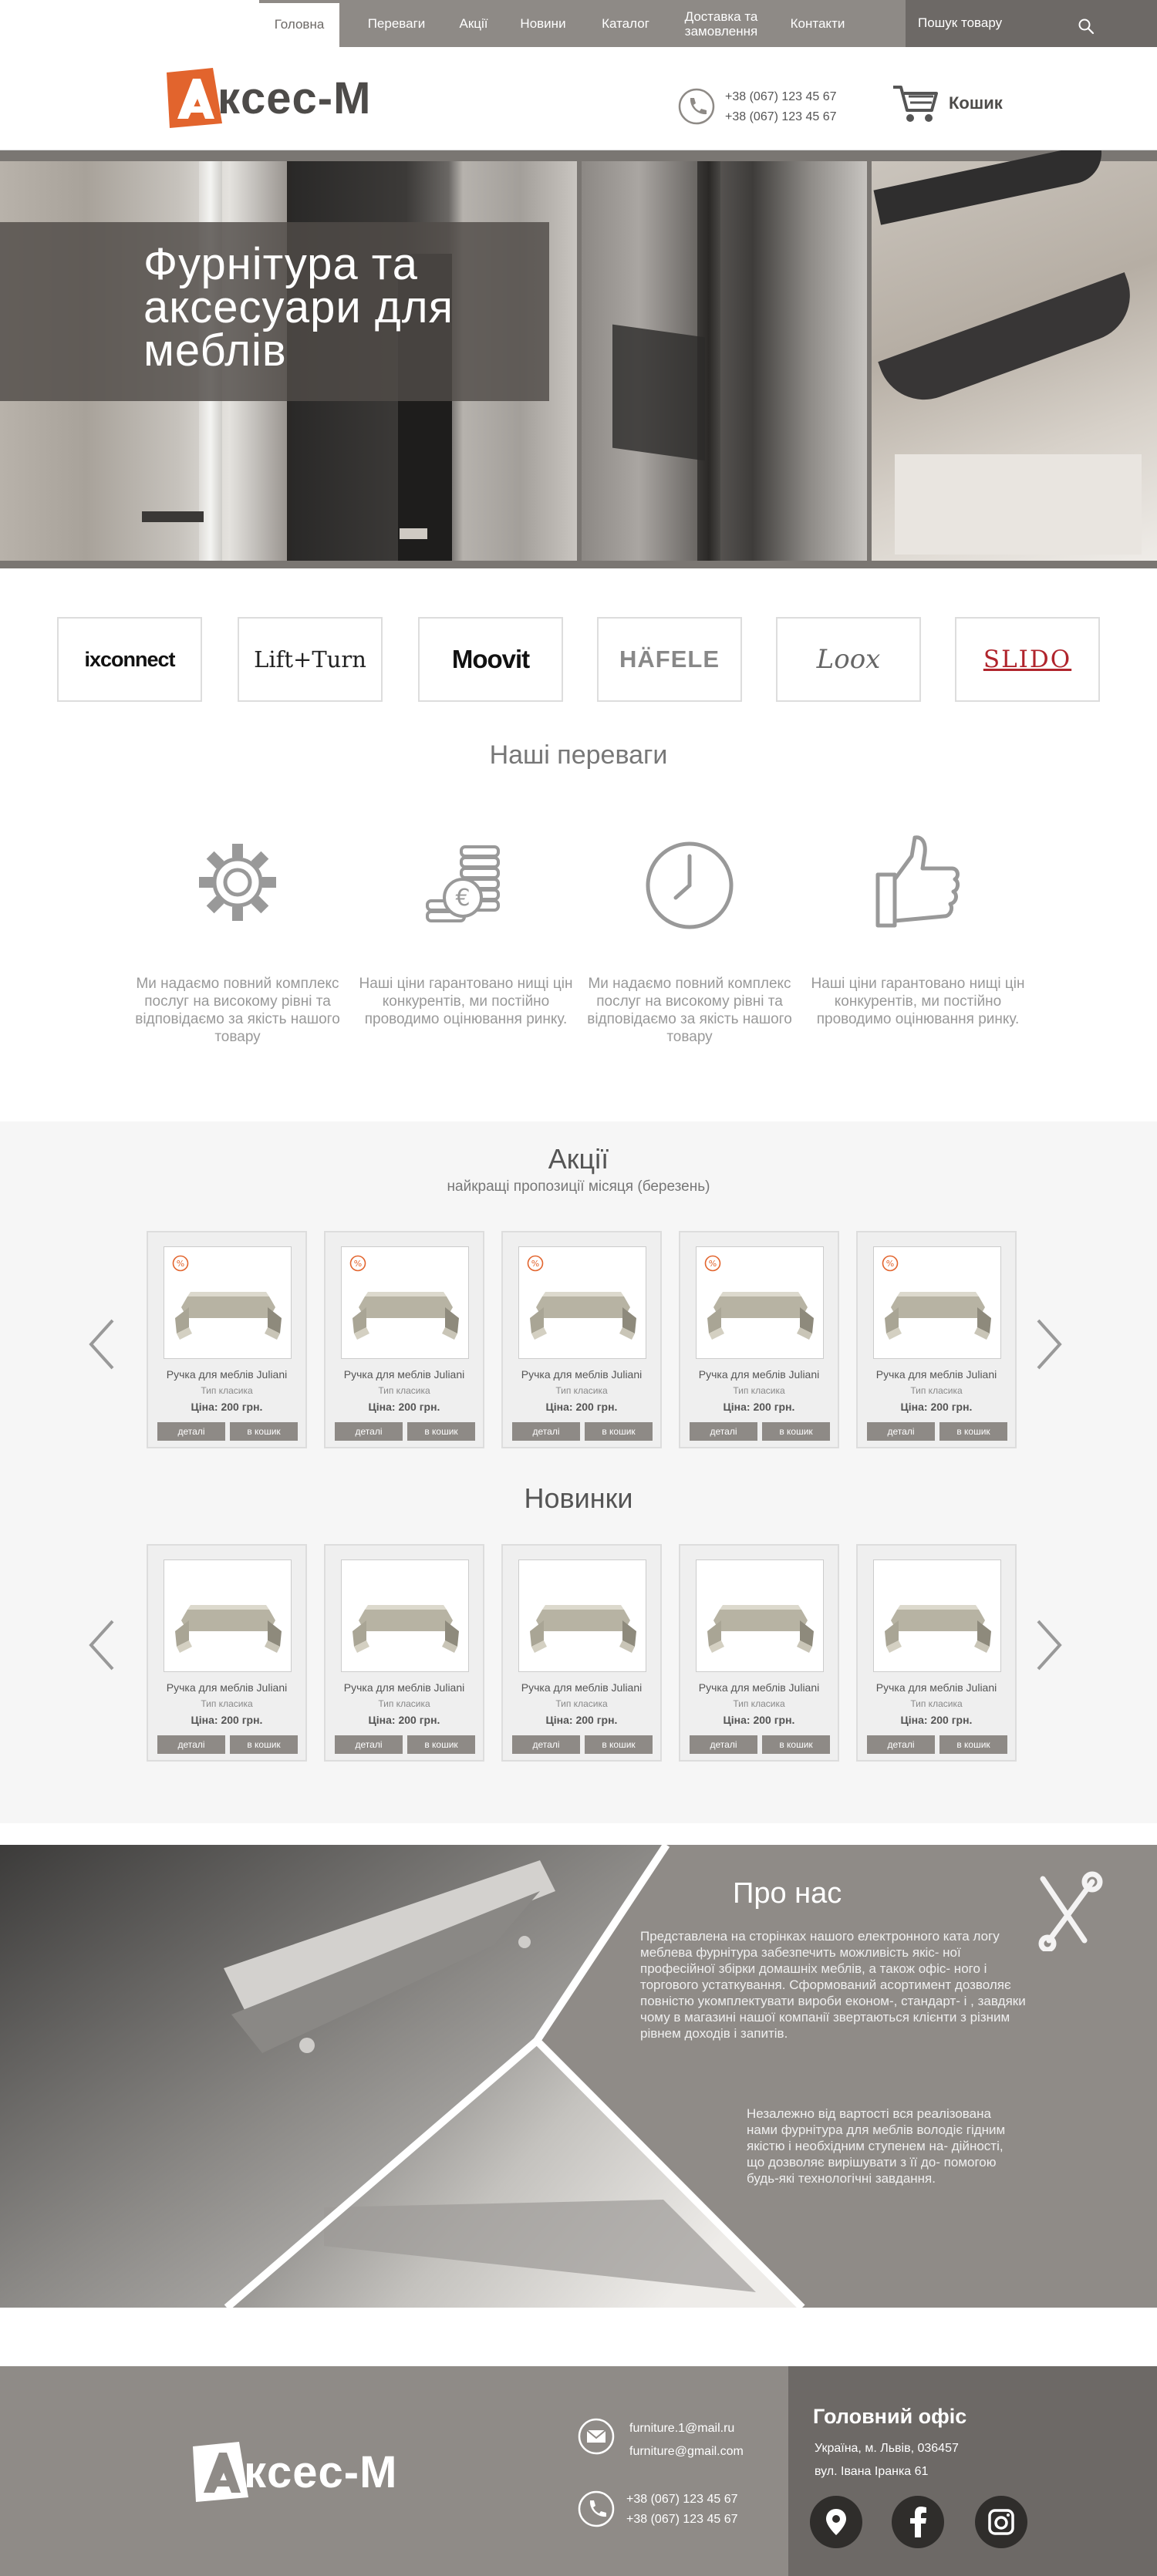 Image resolution: width=1157 pixels, height=2576 pixels. What do you see at coordinates (129, 659) in the screenshot?
I see `brand-ixconnect: ixconnect` at bounding box center [129, 659].